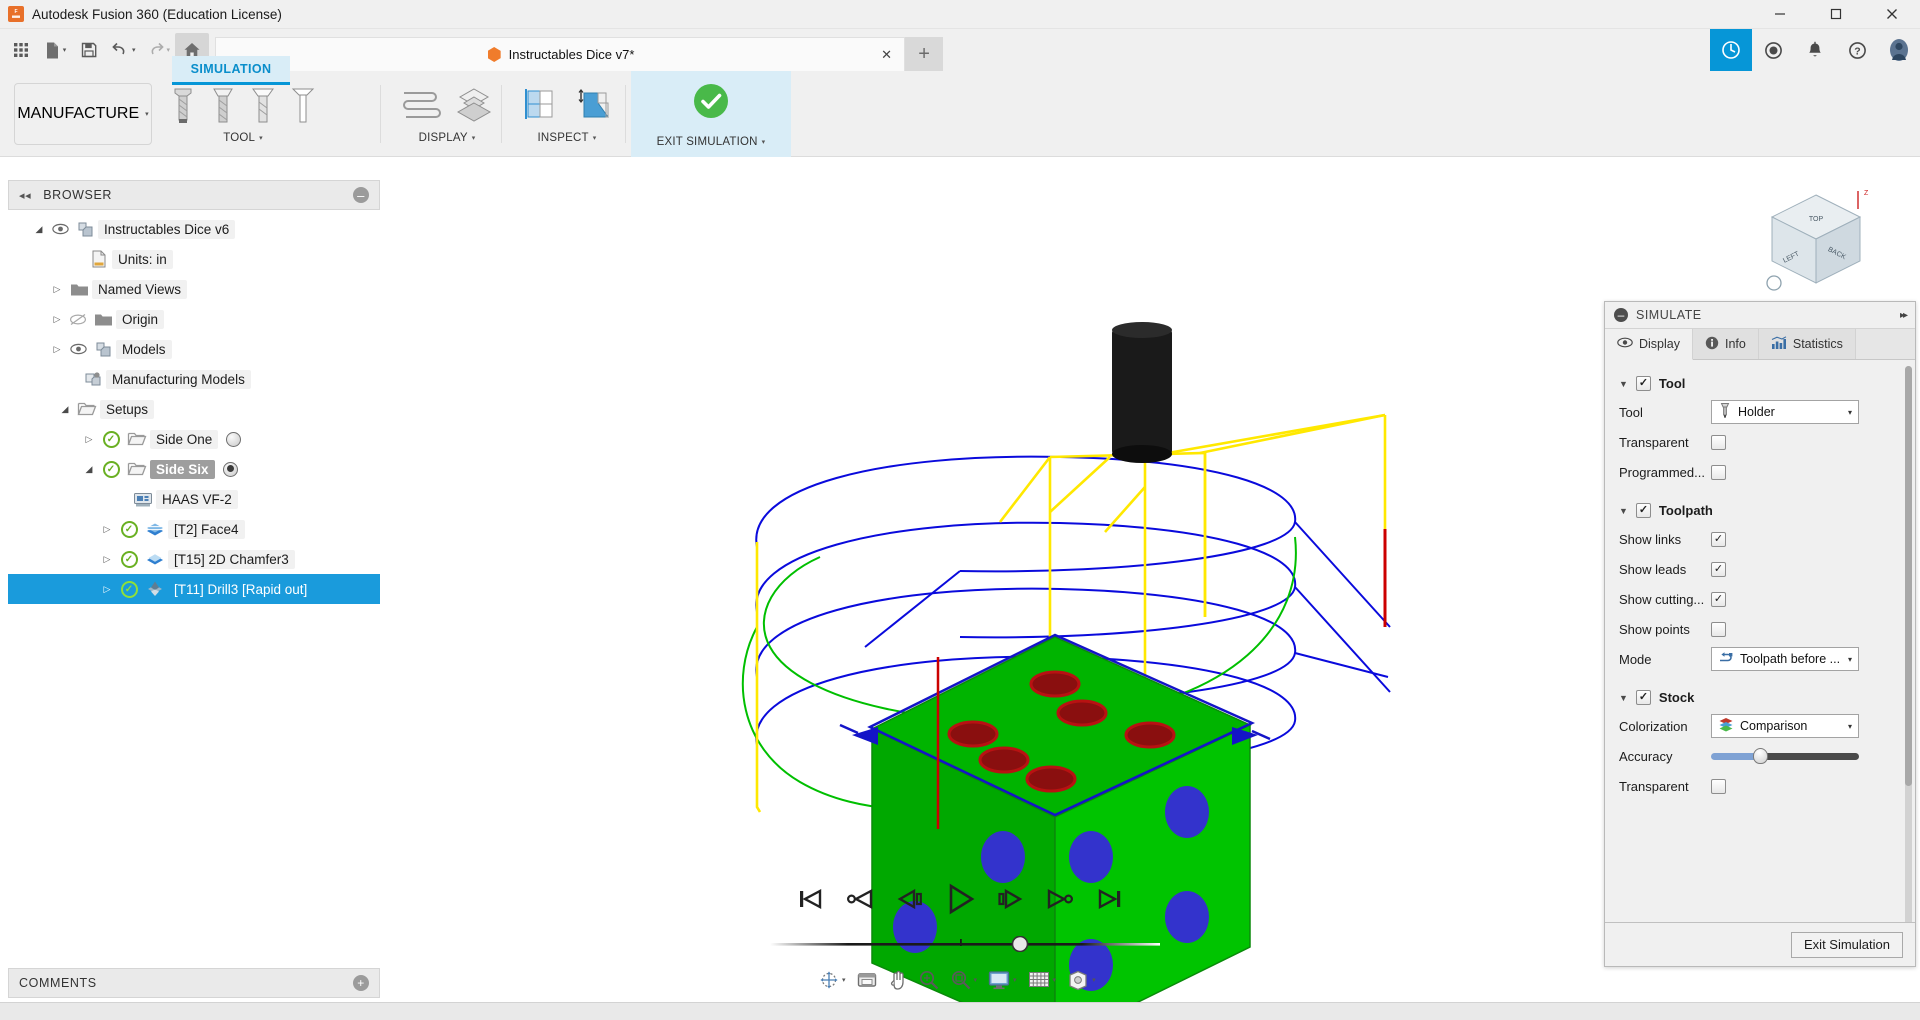 This screenshot has width=1920, height=1020. Describe the element at coordinates (1718, 786) in the screenshot. I see `stock-transparent-checkbox` at that location.